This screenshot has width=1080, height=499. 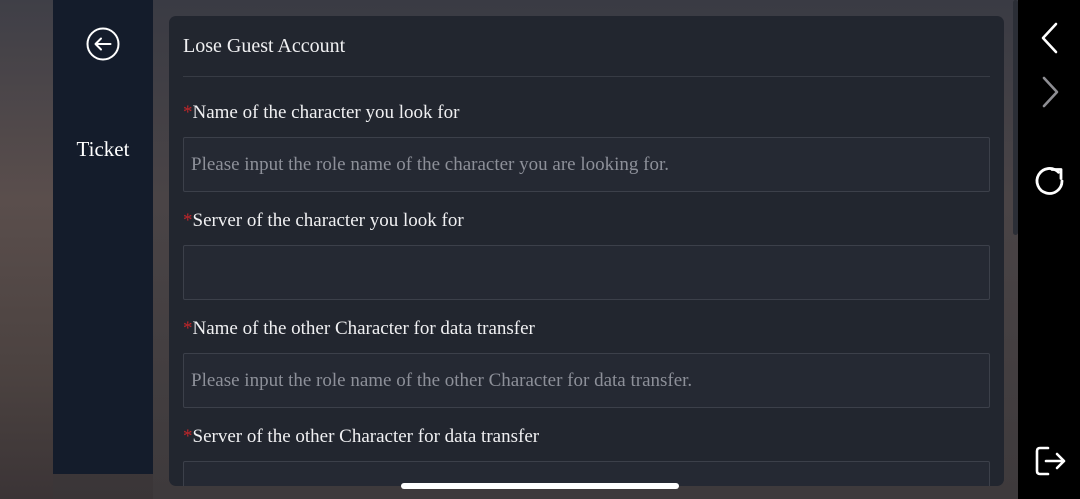 I want to click on field-label-character-server: *Server of the character you look for, so click(x=323, y=221).